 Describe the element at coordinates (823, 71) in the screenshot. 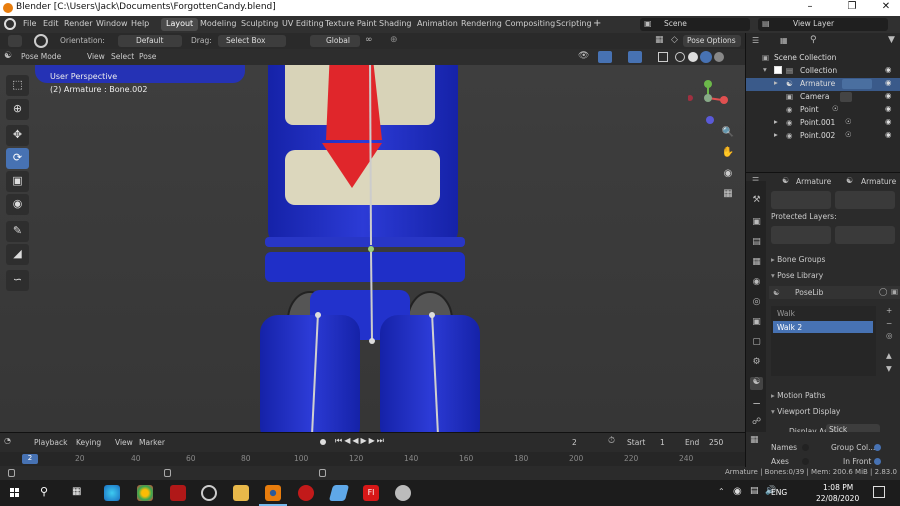

I see `outliner-row-collection: ▾ ▤ Collection ◉` at that location.